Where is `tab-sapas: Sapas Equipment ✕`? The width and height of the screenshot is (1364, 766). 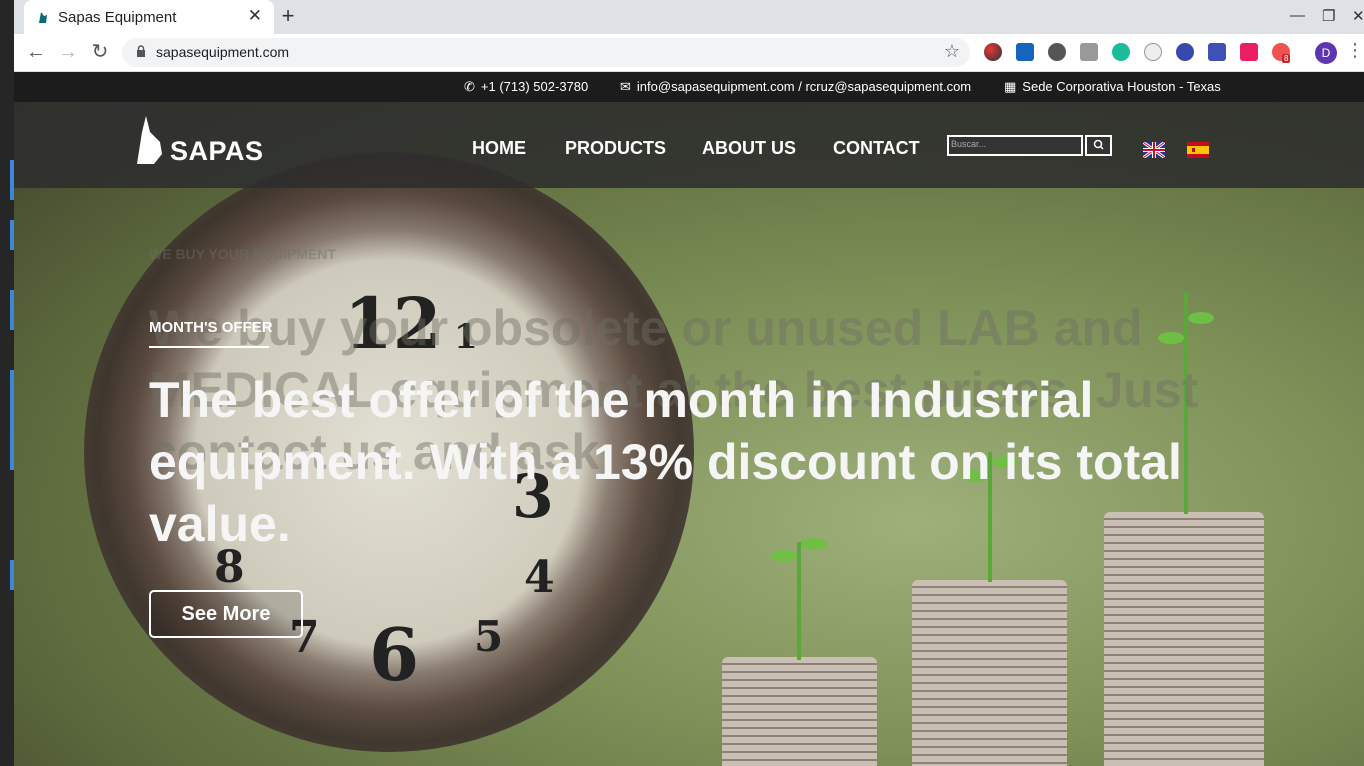 tab-sapas: Sapas Equipment ✕ is located at coordinates (149, 17).